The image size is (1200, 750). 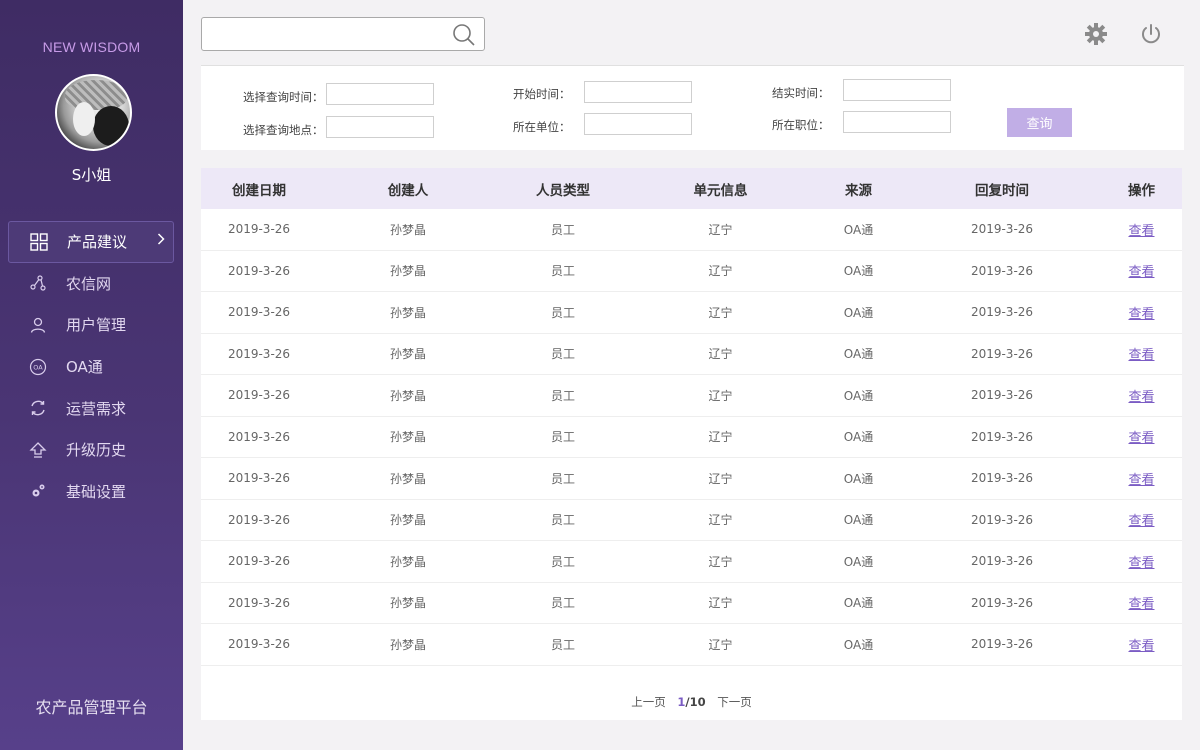 I want to click on pagination: 上一页 1/10 下一页, so click(x=691, y=702).